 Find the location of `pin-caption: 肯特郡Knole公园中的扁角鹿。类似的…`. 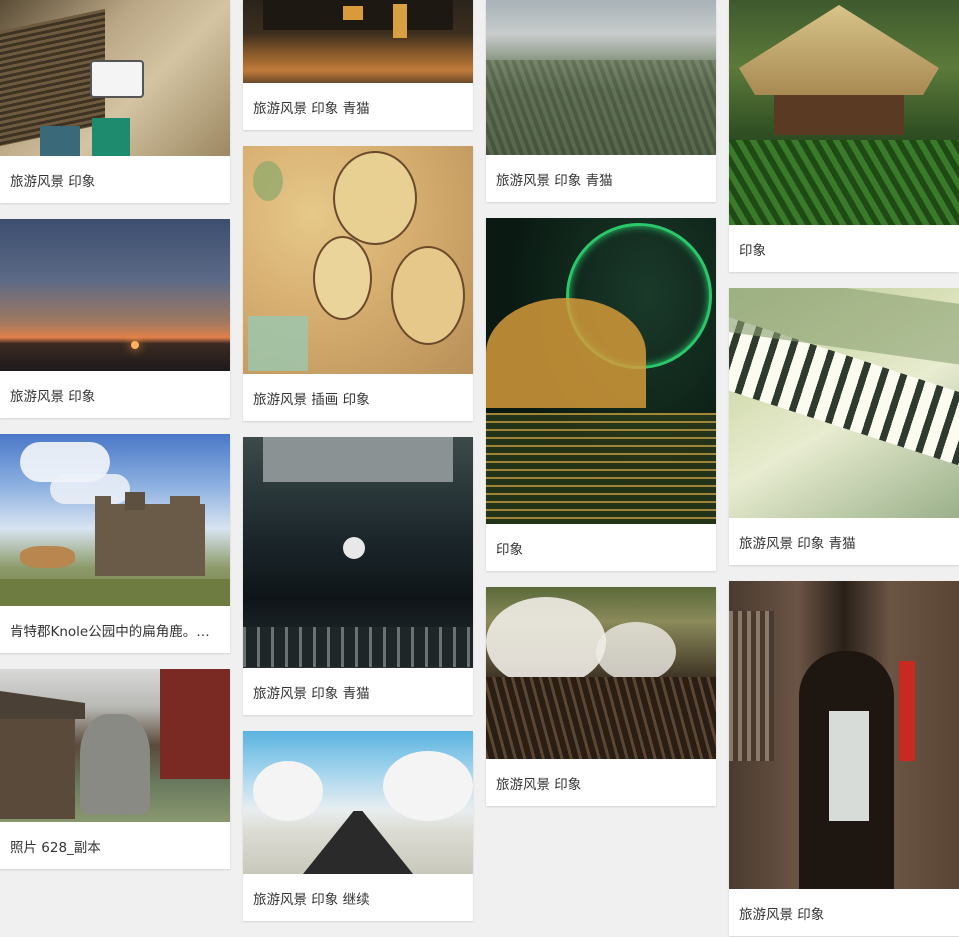

pin-caption: 肯特郡Knole公园中的扁角鹿。类似的… is located at coordinates (115, 631).